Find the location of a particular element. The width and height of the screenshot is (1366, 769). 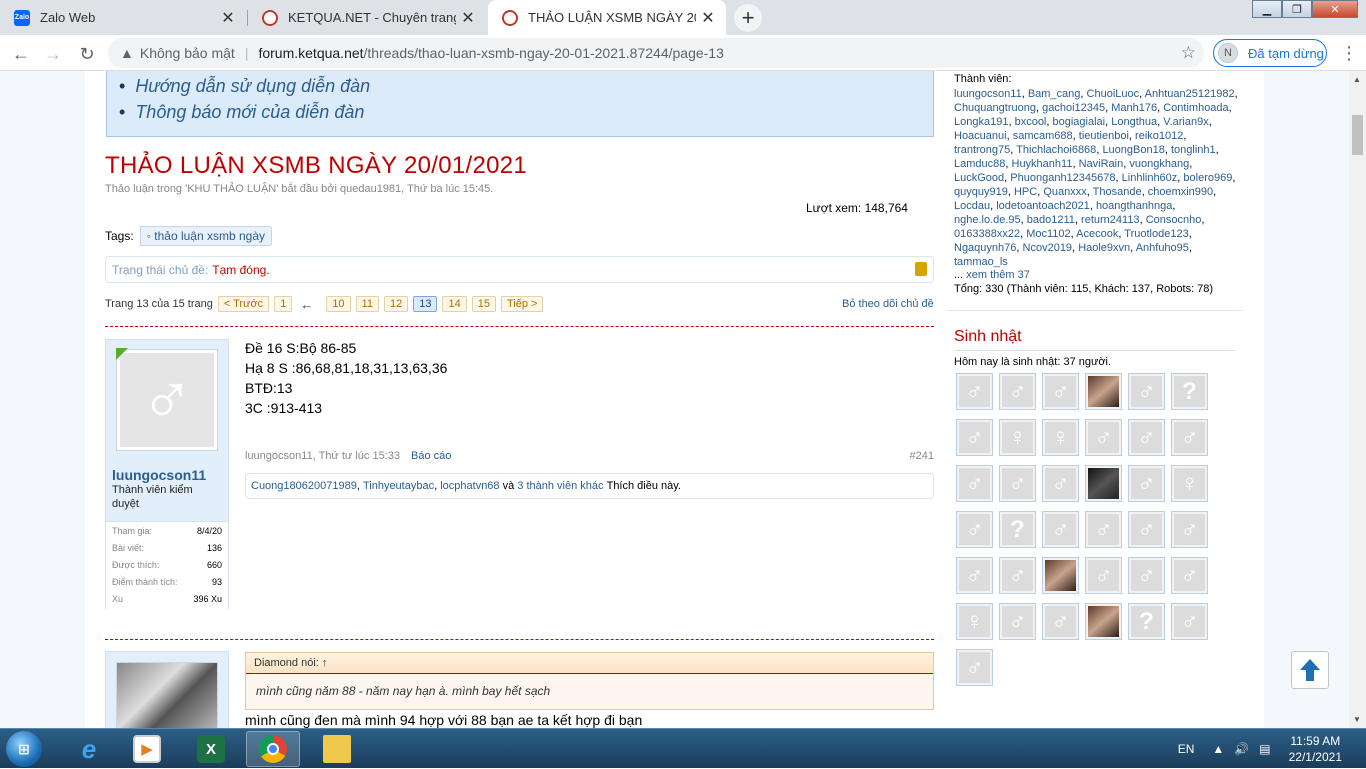

member-link: Phuonganh12345678 is located at coordinates (1062, 178).